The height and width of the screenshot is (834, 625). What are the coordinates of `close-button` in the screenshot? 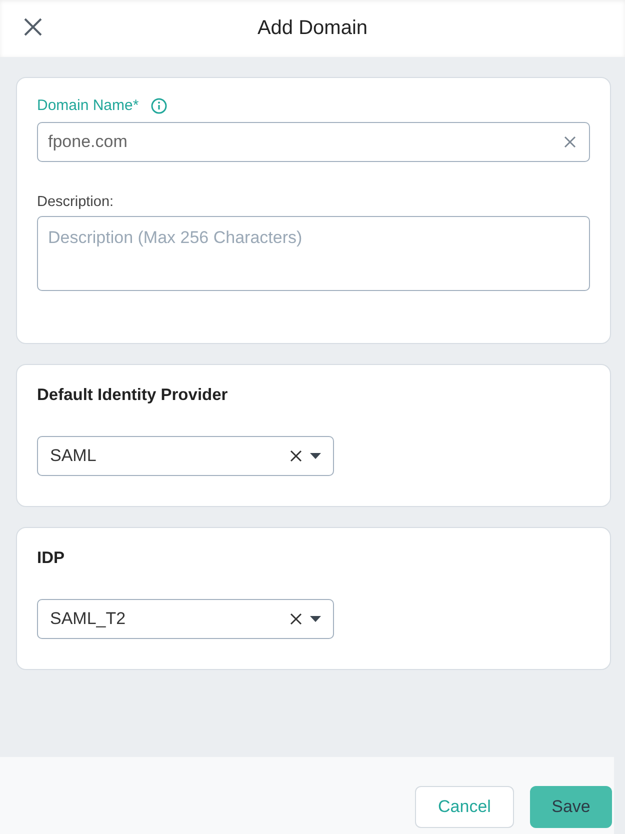 It's located at (33, 27).